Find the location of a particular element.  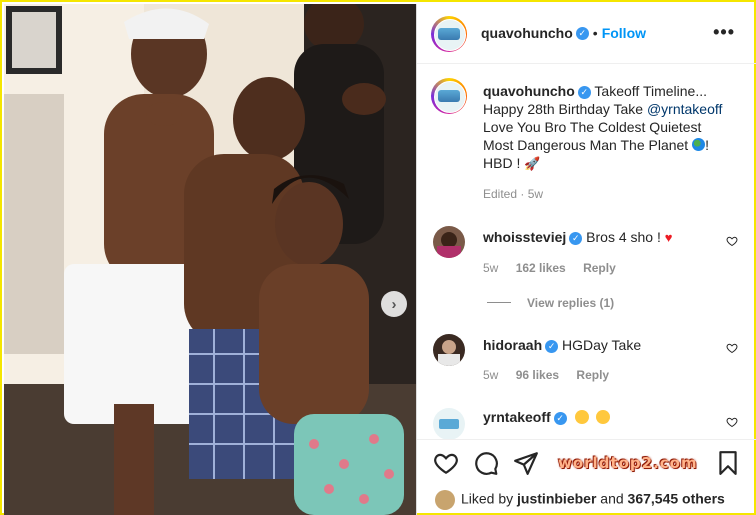

author-username: quavohuncho is located at coordinates (527, 33).